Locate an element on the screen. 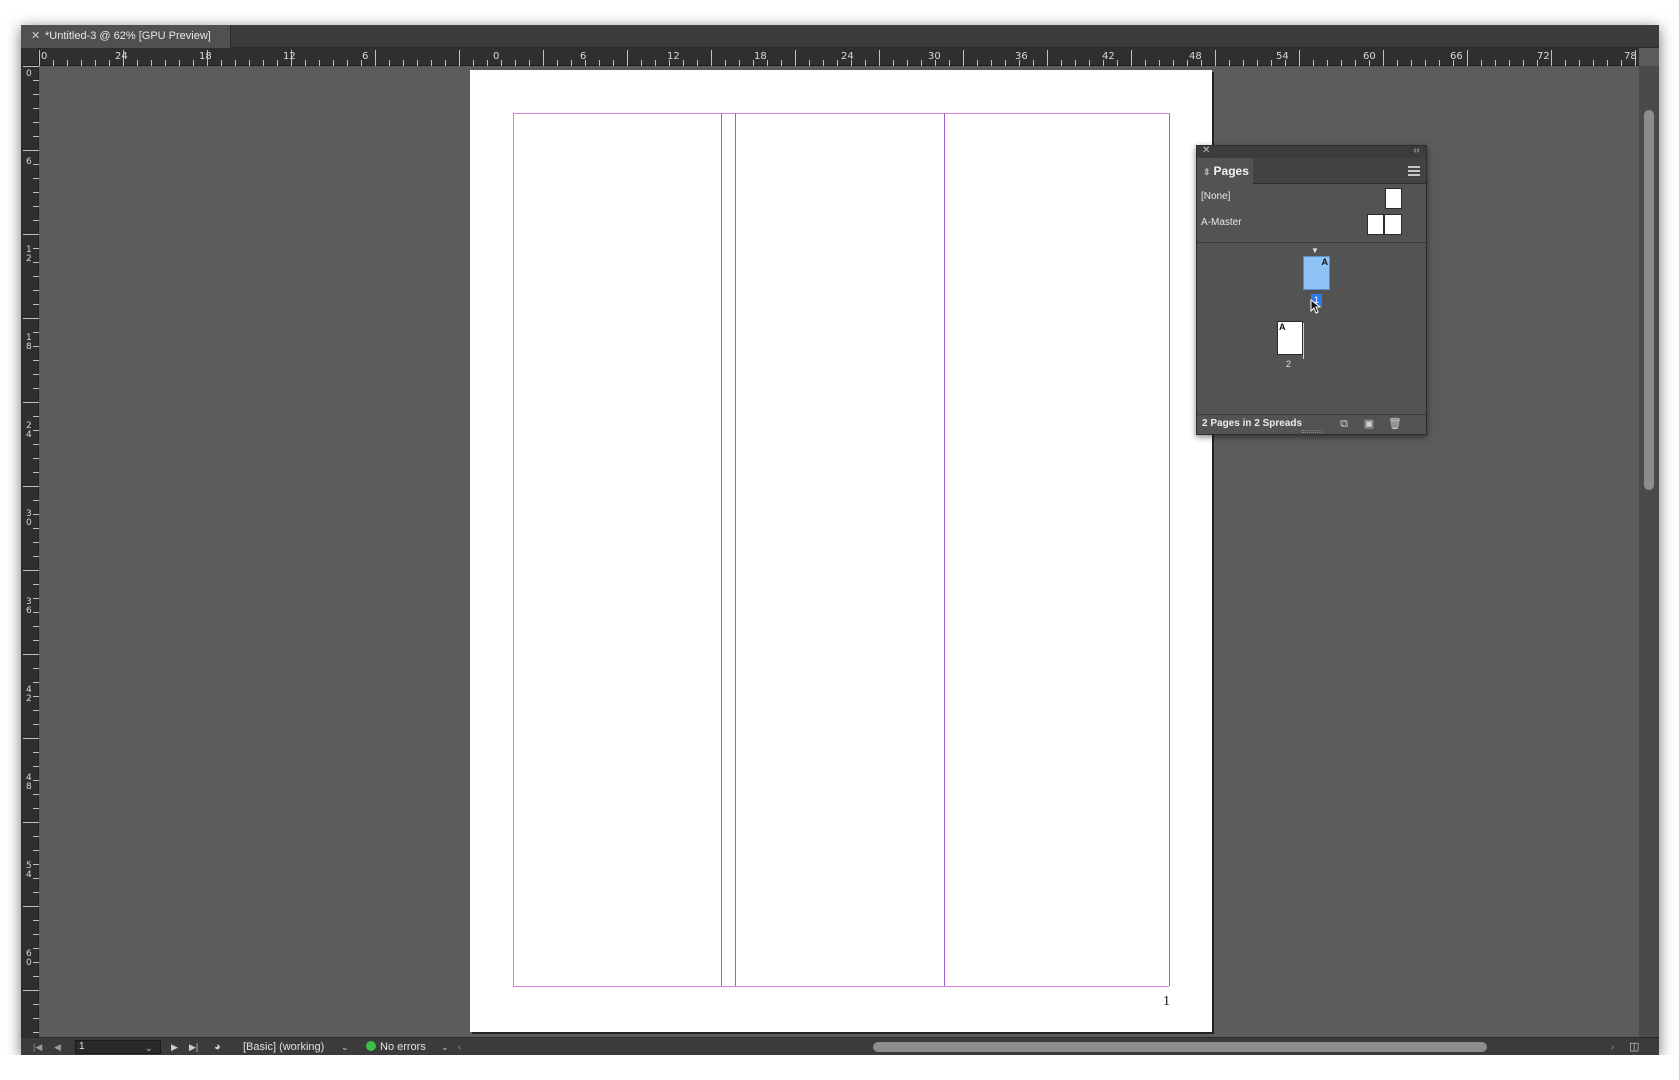  panel-divider is located at coordinates (1311, 242).